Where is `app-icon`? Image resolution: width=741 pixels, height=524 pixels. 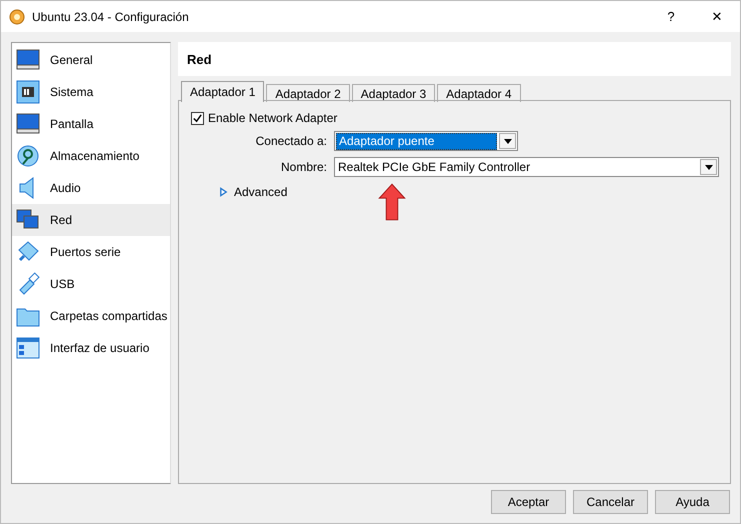 app-icon is located at coordinates (17, 16).